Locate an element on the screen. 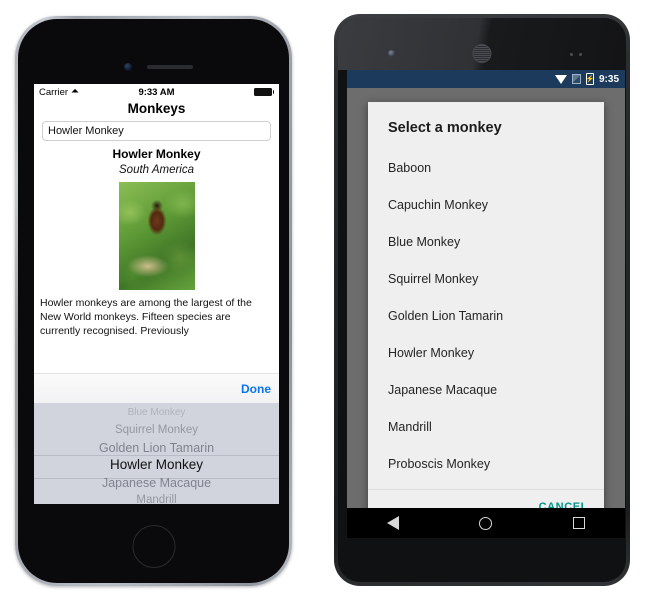 The height and width of the screenshot is (600, 648). monkey-name-label: Howler Monkey is located at coordinates (156, 154).